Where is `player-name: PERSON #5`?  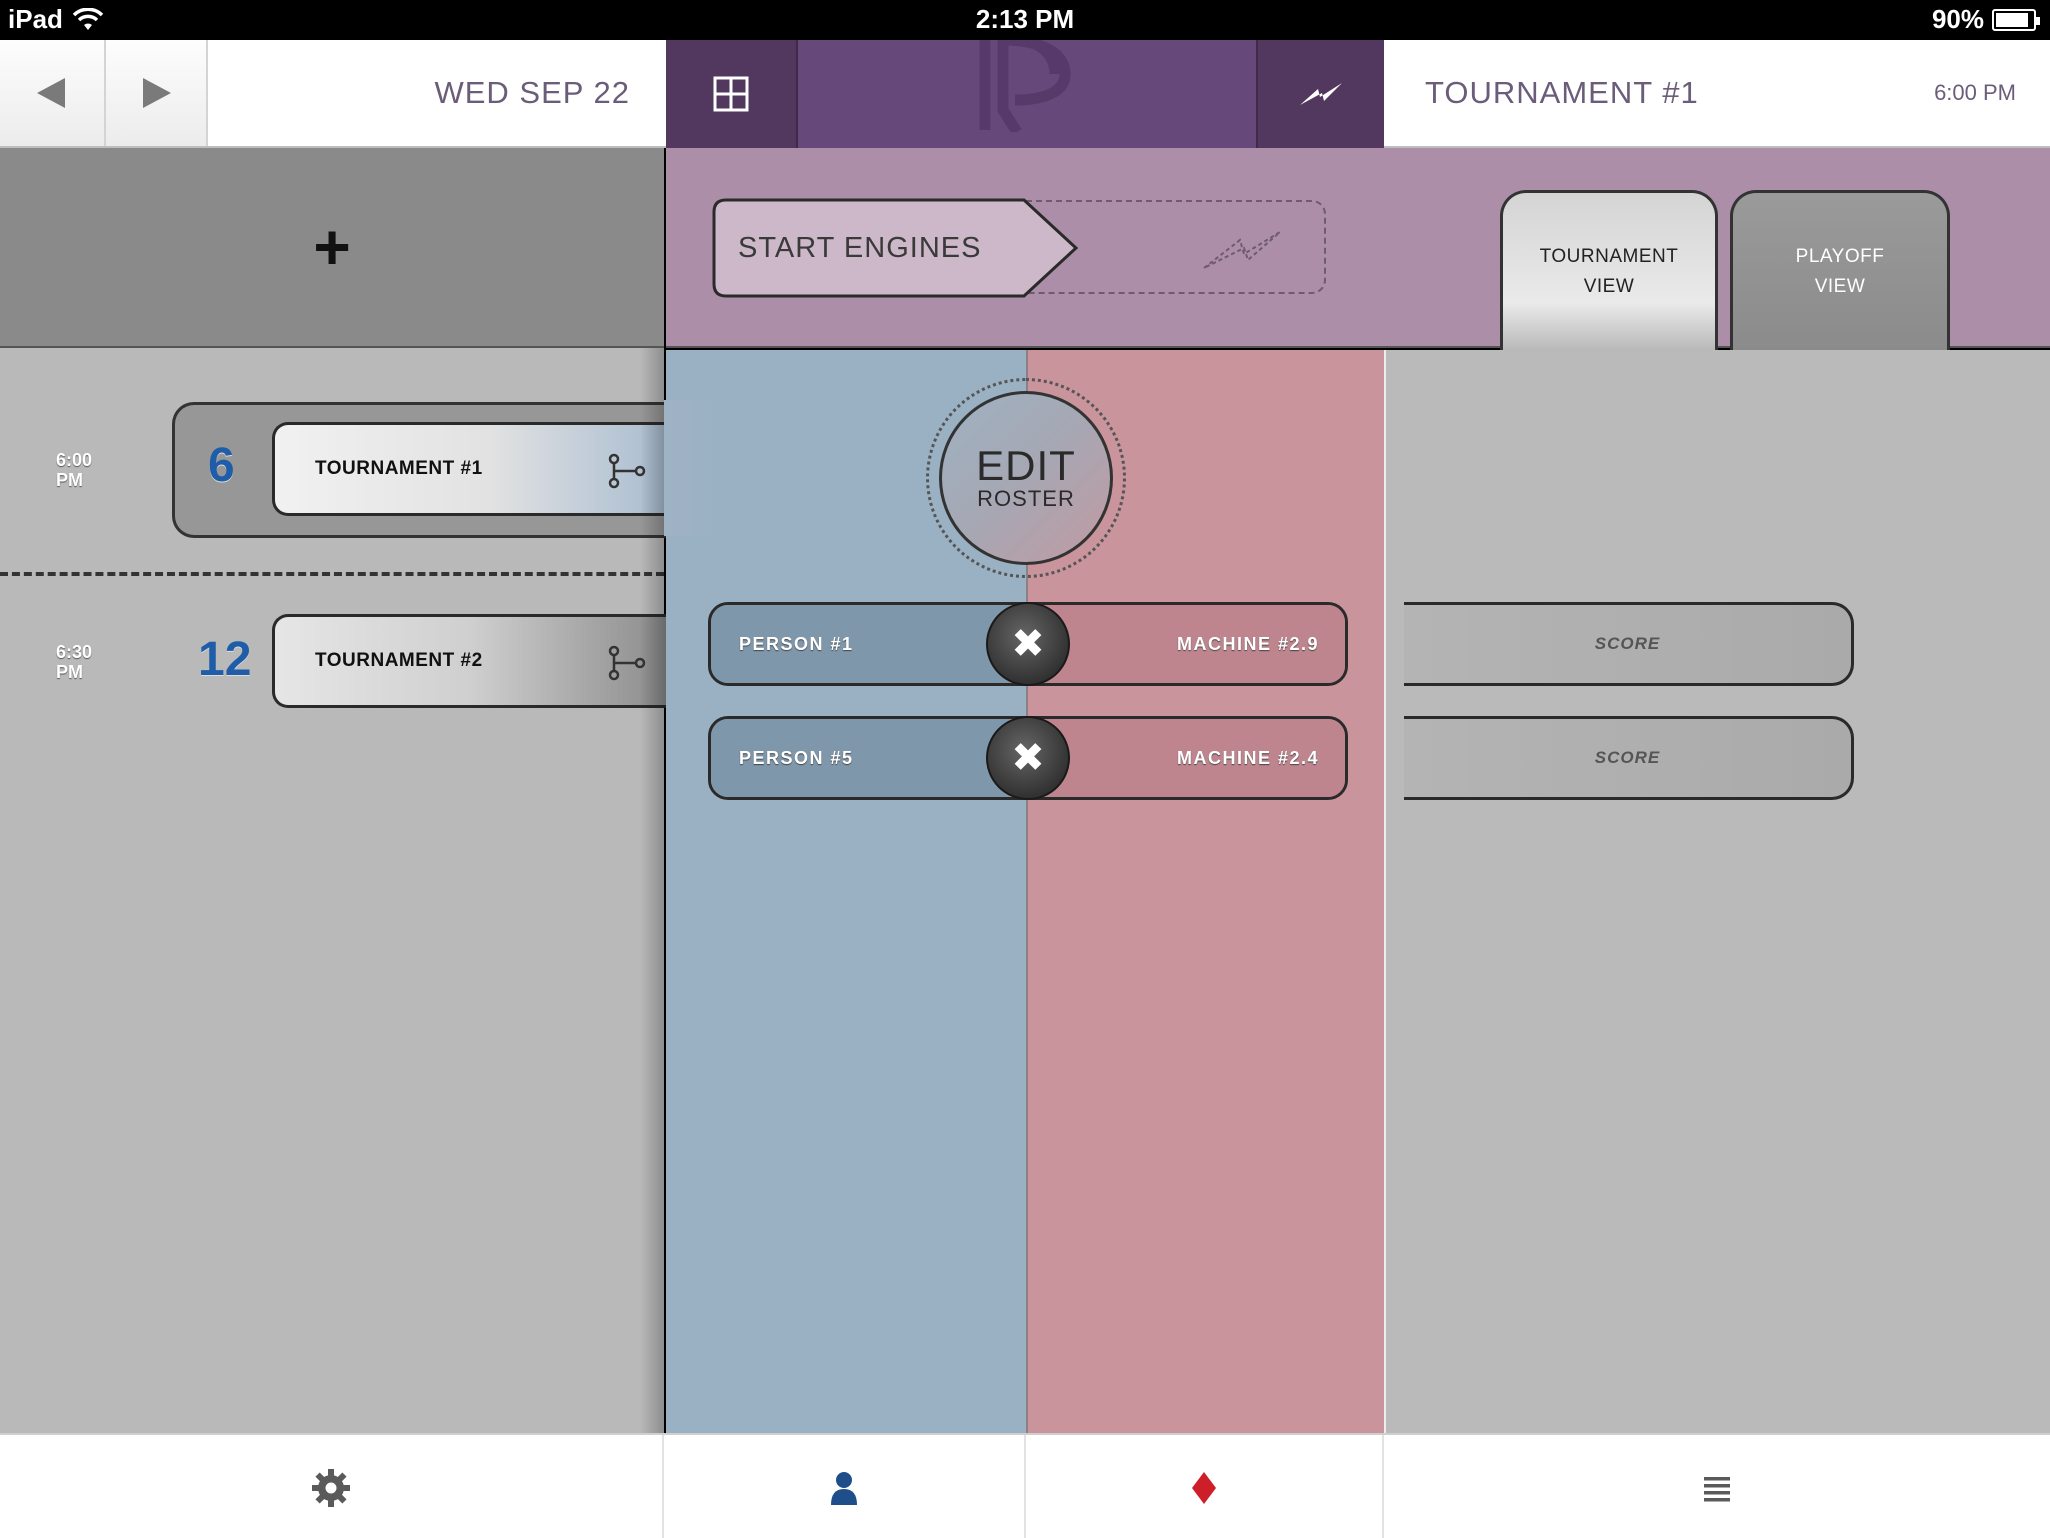 player-name: PERSON #5 is located at coordinates (796, 758).